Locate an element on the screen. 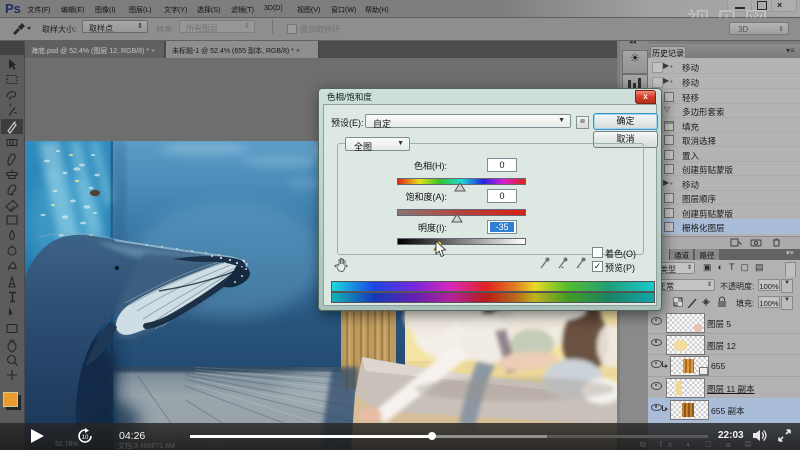  svg-text: 10 is located at coordinates (85, 438).